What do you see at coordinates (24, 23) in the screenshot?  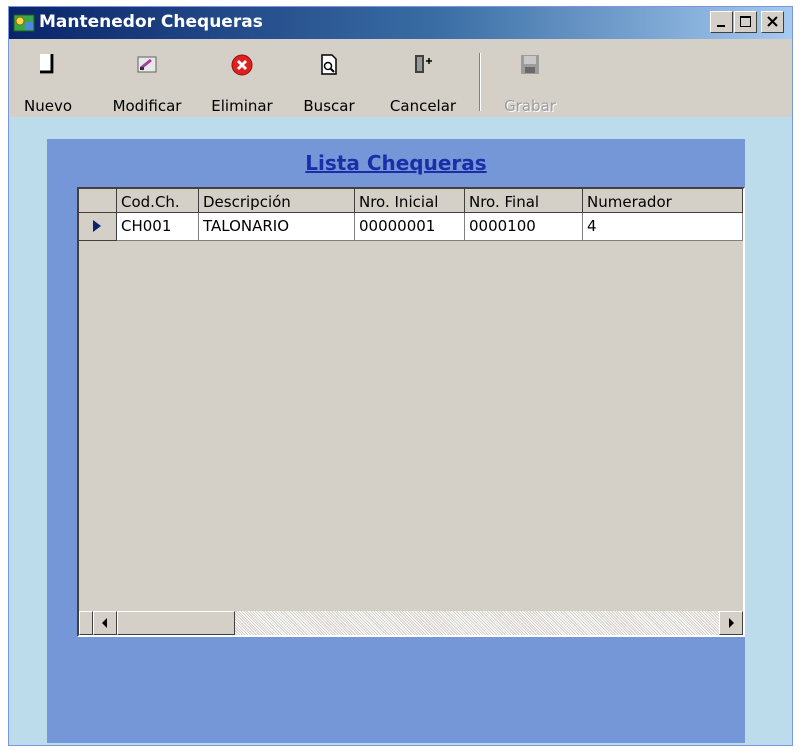 I see `app-icon` at bounding box center [24, 23].